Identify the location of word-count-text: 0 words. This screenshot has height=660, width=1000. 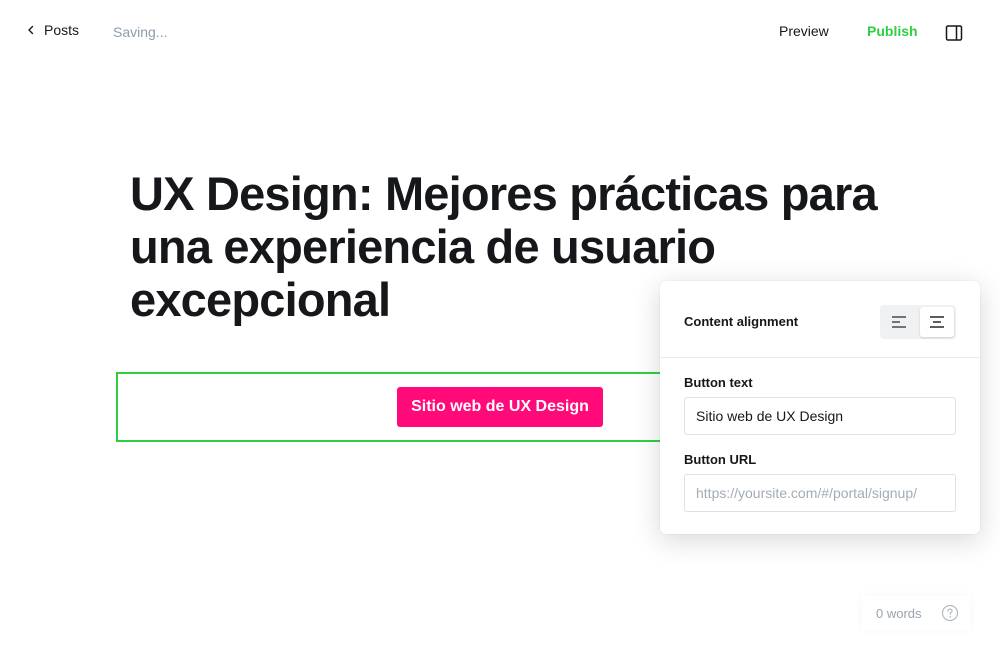
(899, 613).